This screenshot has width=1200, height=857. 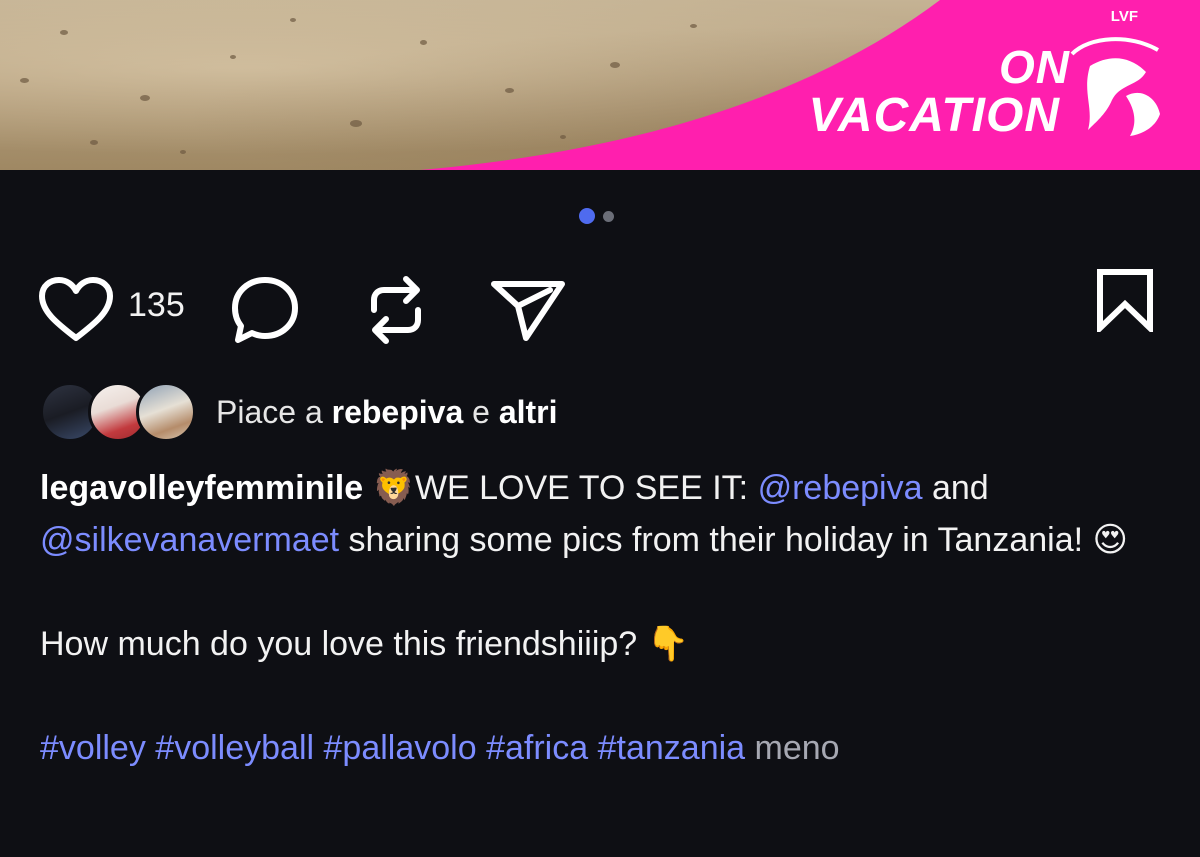 I want to click on repost-icon, so click(x=396, y=310).